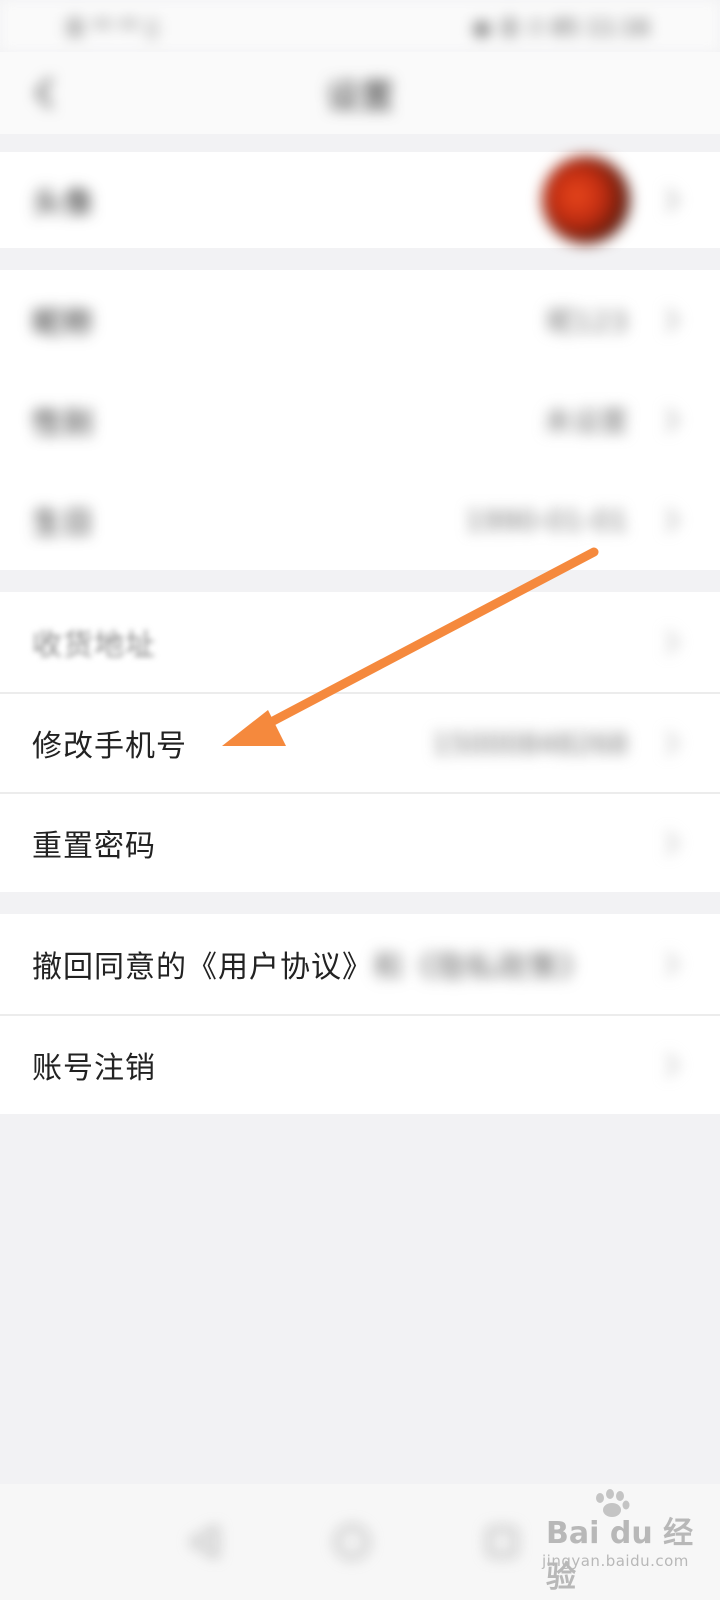 This screenshot has width=720, height=1600. Describe the element at coordinates (625, 1541) in the screenshot. I see `watermark: Bai du 经验 jingyan.baidu.com` at that location.